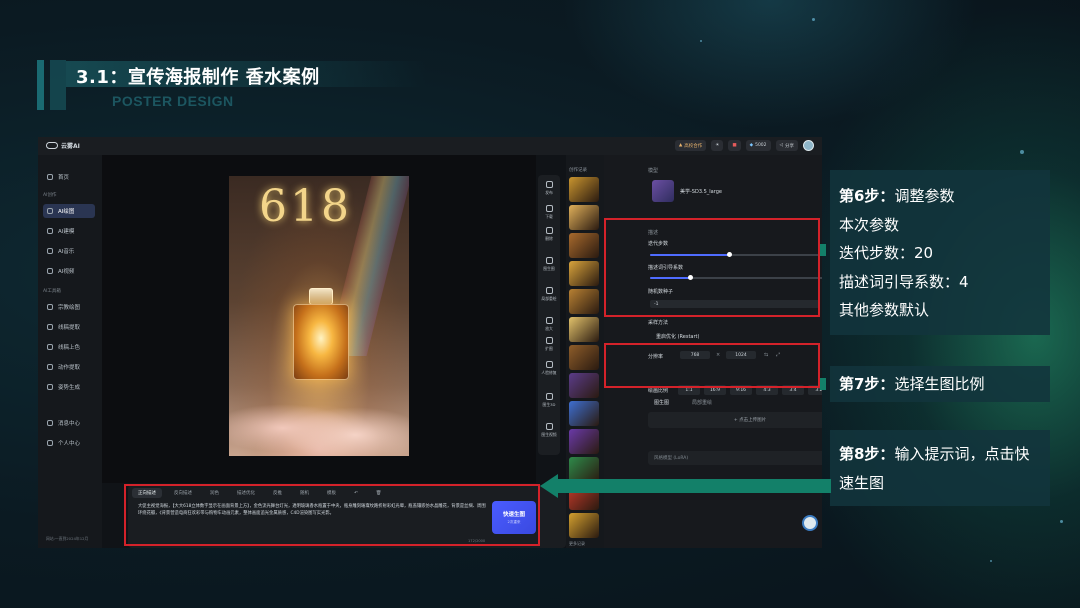 This screenshot has height=608, width=1080. I want to click on sidebar-profile-label: 个人中心, so click(69, 444).